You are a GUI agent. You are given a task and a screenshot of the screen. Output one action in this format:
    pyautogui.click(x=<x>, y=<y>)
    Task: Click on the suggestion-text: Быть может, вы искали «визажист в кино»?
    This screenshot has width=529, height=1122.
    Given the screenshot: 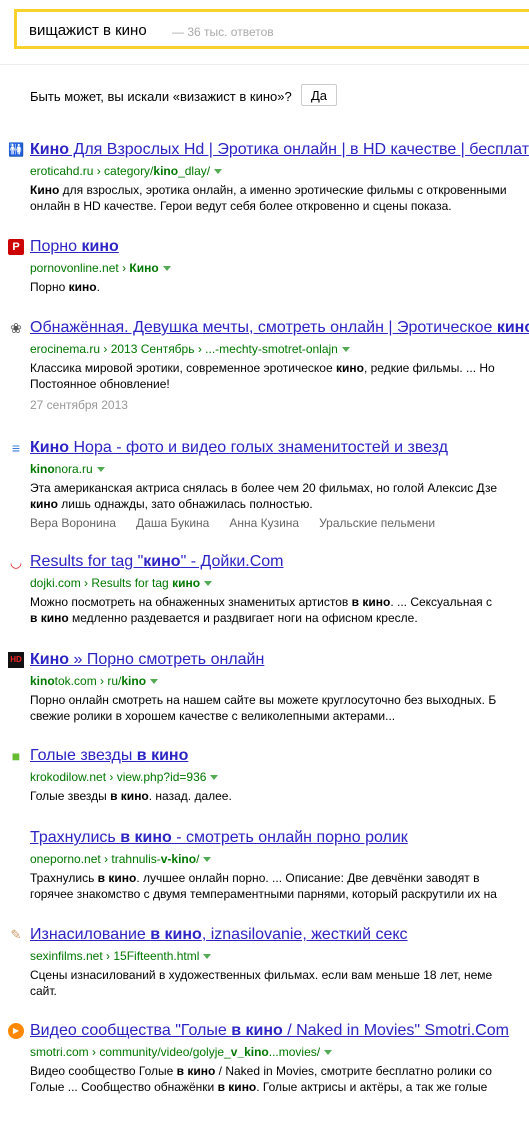 What is the action you would take?
    pyautogui.click(x=161, y=96)
    